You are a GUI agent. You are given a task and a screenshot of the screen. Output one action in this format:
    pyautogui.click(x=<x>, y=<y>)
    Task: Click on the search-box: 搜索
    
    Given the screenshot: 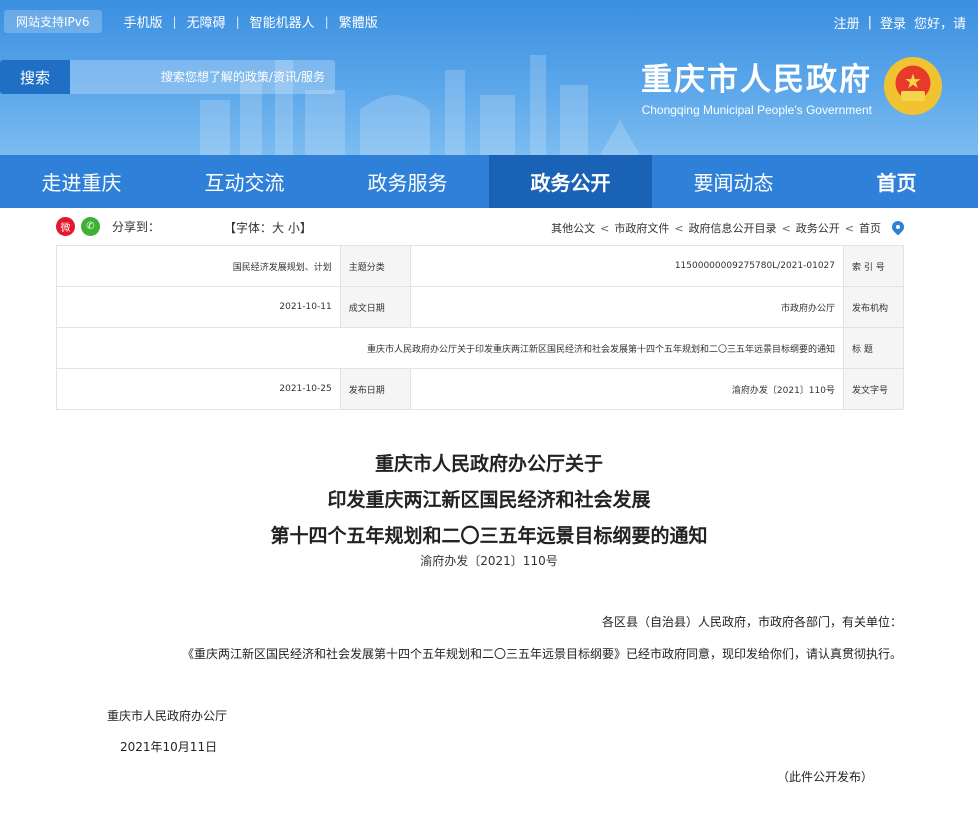 What is the action you would take?
    pyautogui.click(x=167, y=77)
    